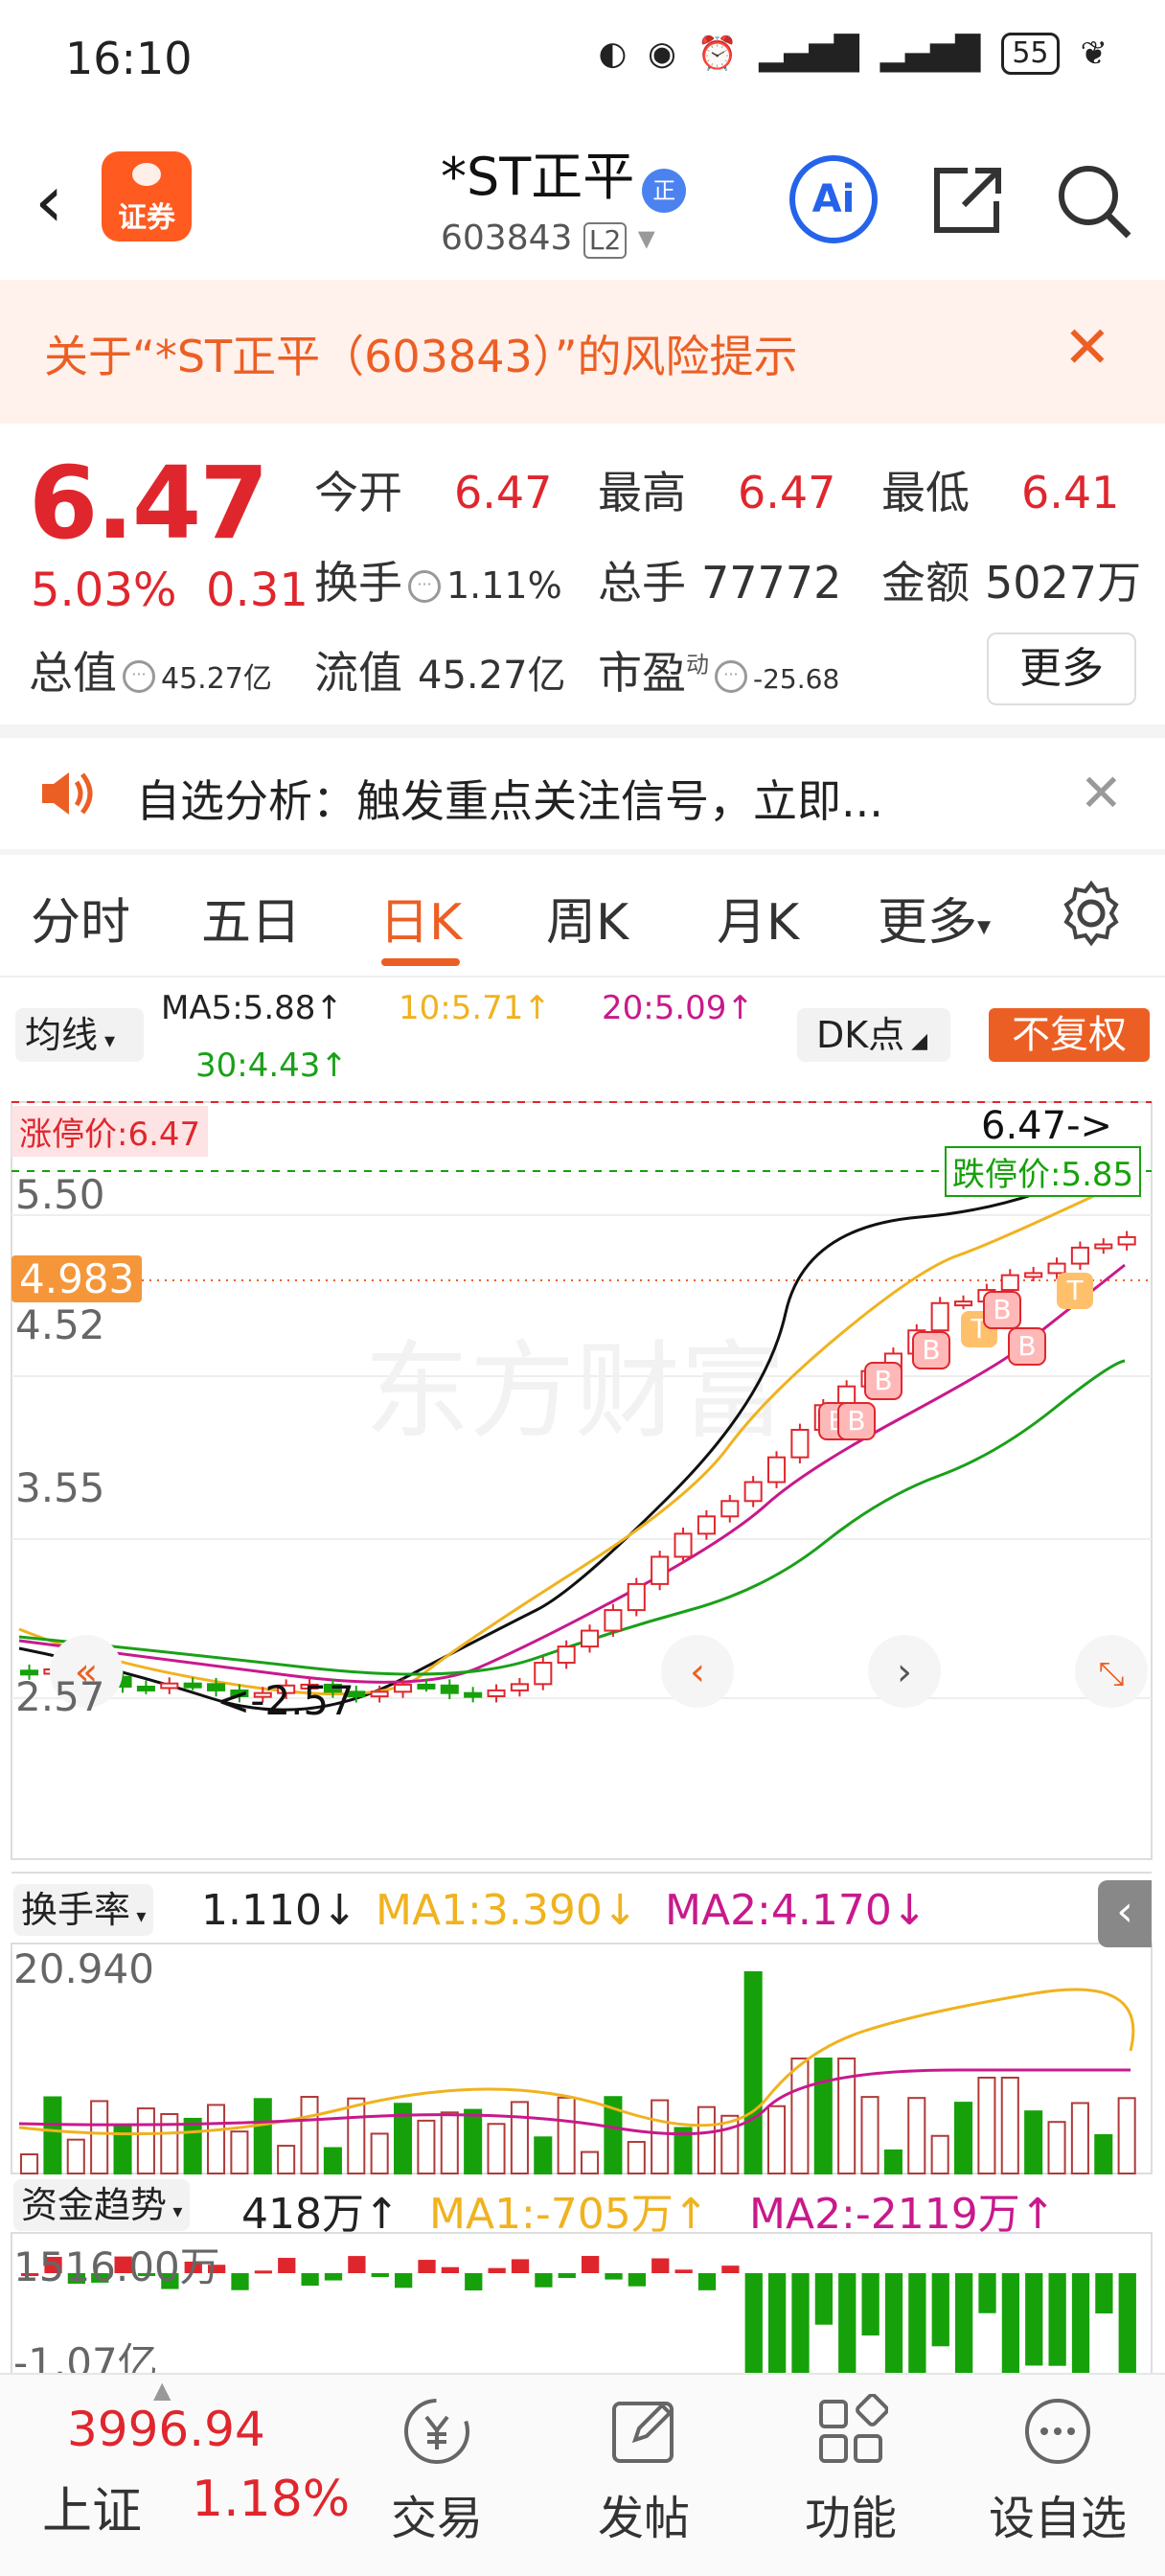  Describe the element at coordinates (437, 2470) in the screenshot. I see `nav-trade: 交易` at that location.